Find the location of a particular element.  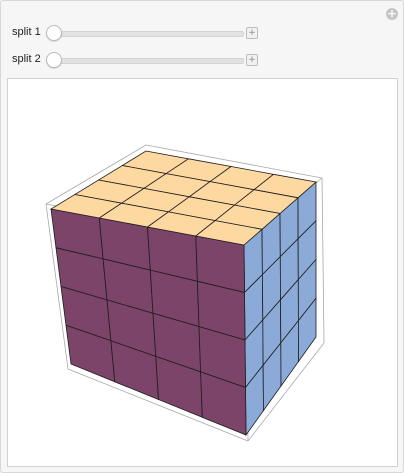

bounding-box-edge is located at coordinates (323, 260).